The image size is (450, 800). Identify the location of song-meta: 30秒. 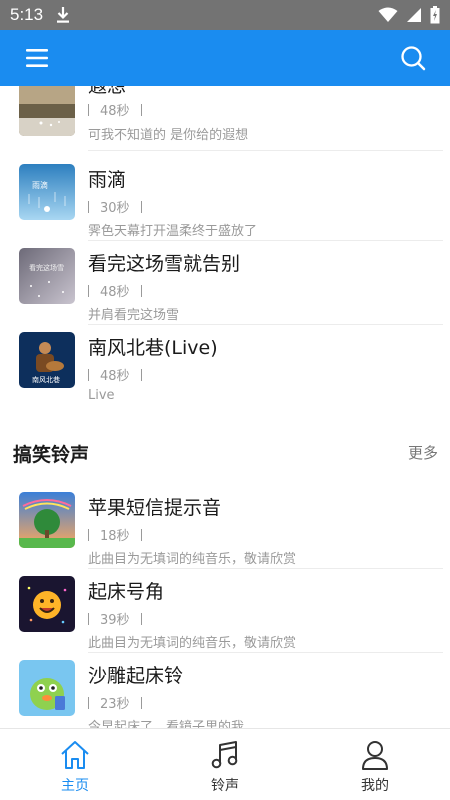
(115, 206).